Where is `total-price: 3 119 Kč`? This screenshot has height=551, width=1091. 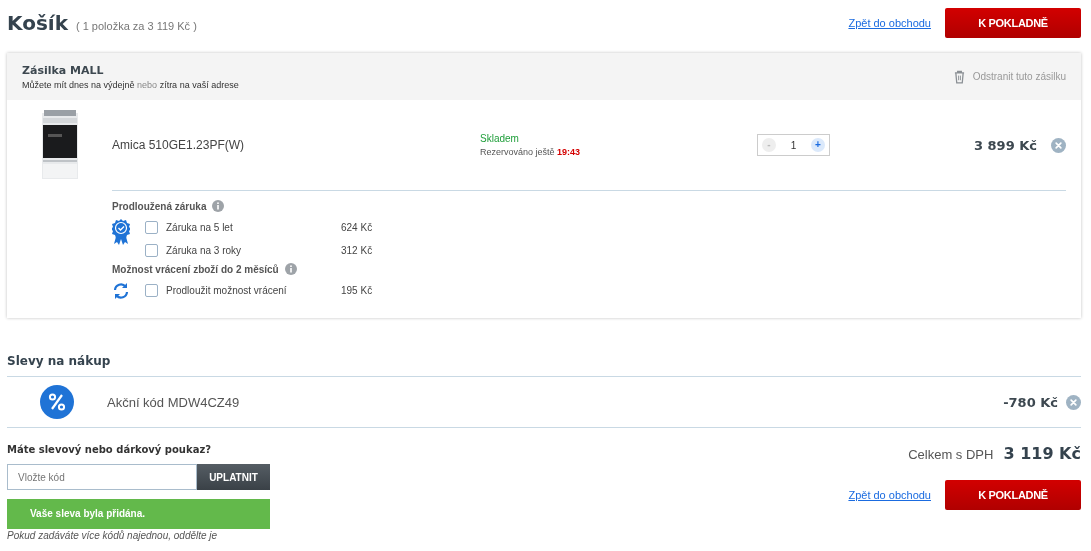 total-price: 3 119 Kč is located at coordinates (1042, 453).